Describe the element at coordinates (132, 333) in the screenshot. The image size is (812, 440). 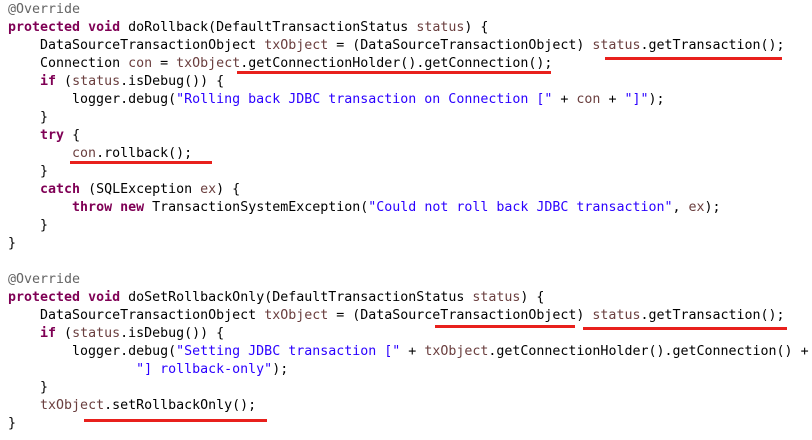
I see `code-line-19: if (status.isDebug()) {` at that location.